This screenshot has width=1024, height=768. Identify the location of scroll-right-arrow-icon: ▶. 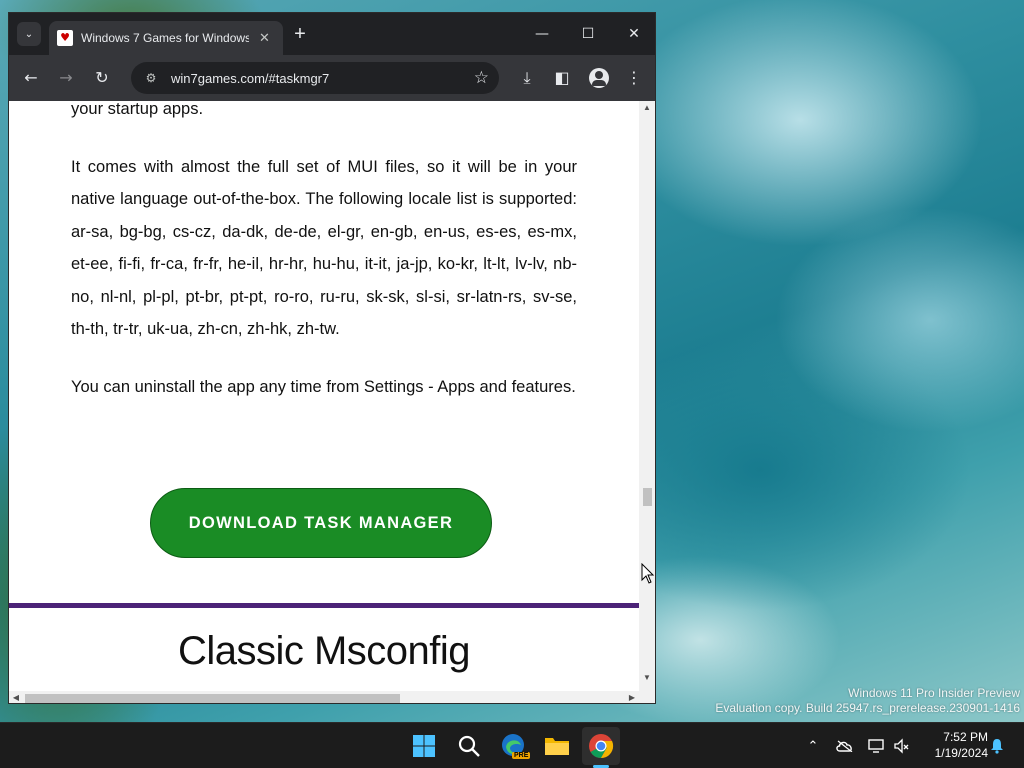
(632, 697).